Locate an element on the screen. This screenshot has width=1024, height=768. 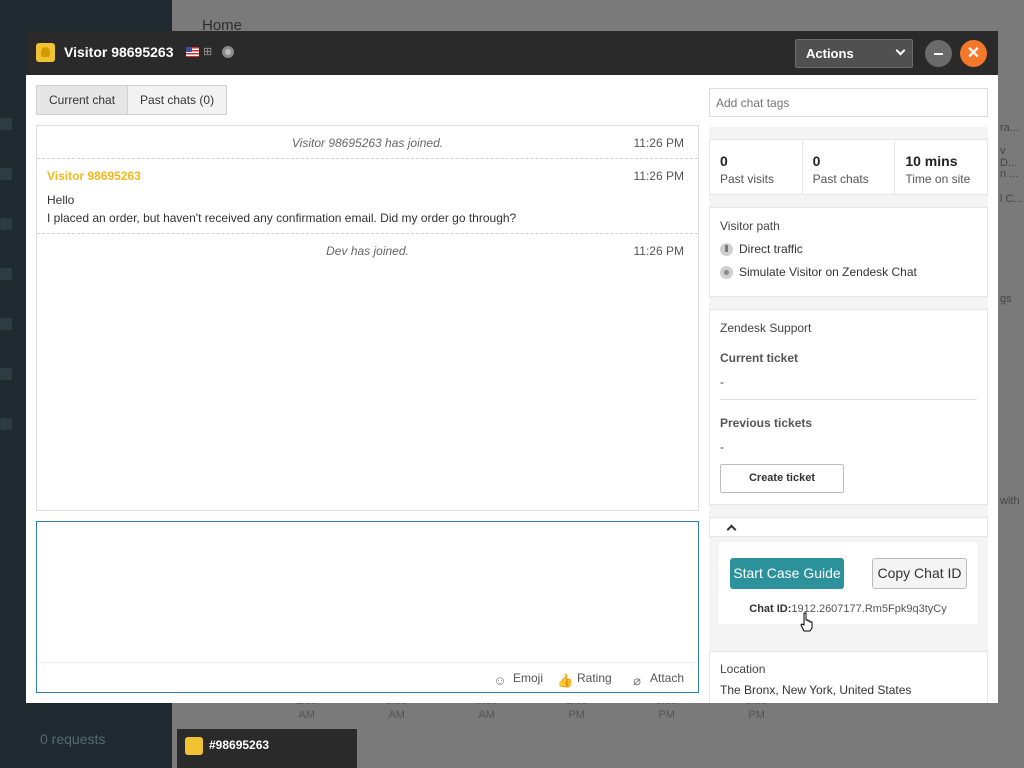
page-dot-icon is located at coordinates (726, 272).